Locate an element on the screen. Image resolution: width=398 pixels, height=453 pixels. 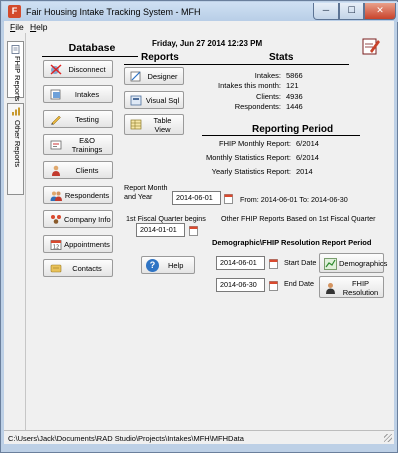
respondents-button: Respondents is located at coordinates (78, 195).